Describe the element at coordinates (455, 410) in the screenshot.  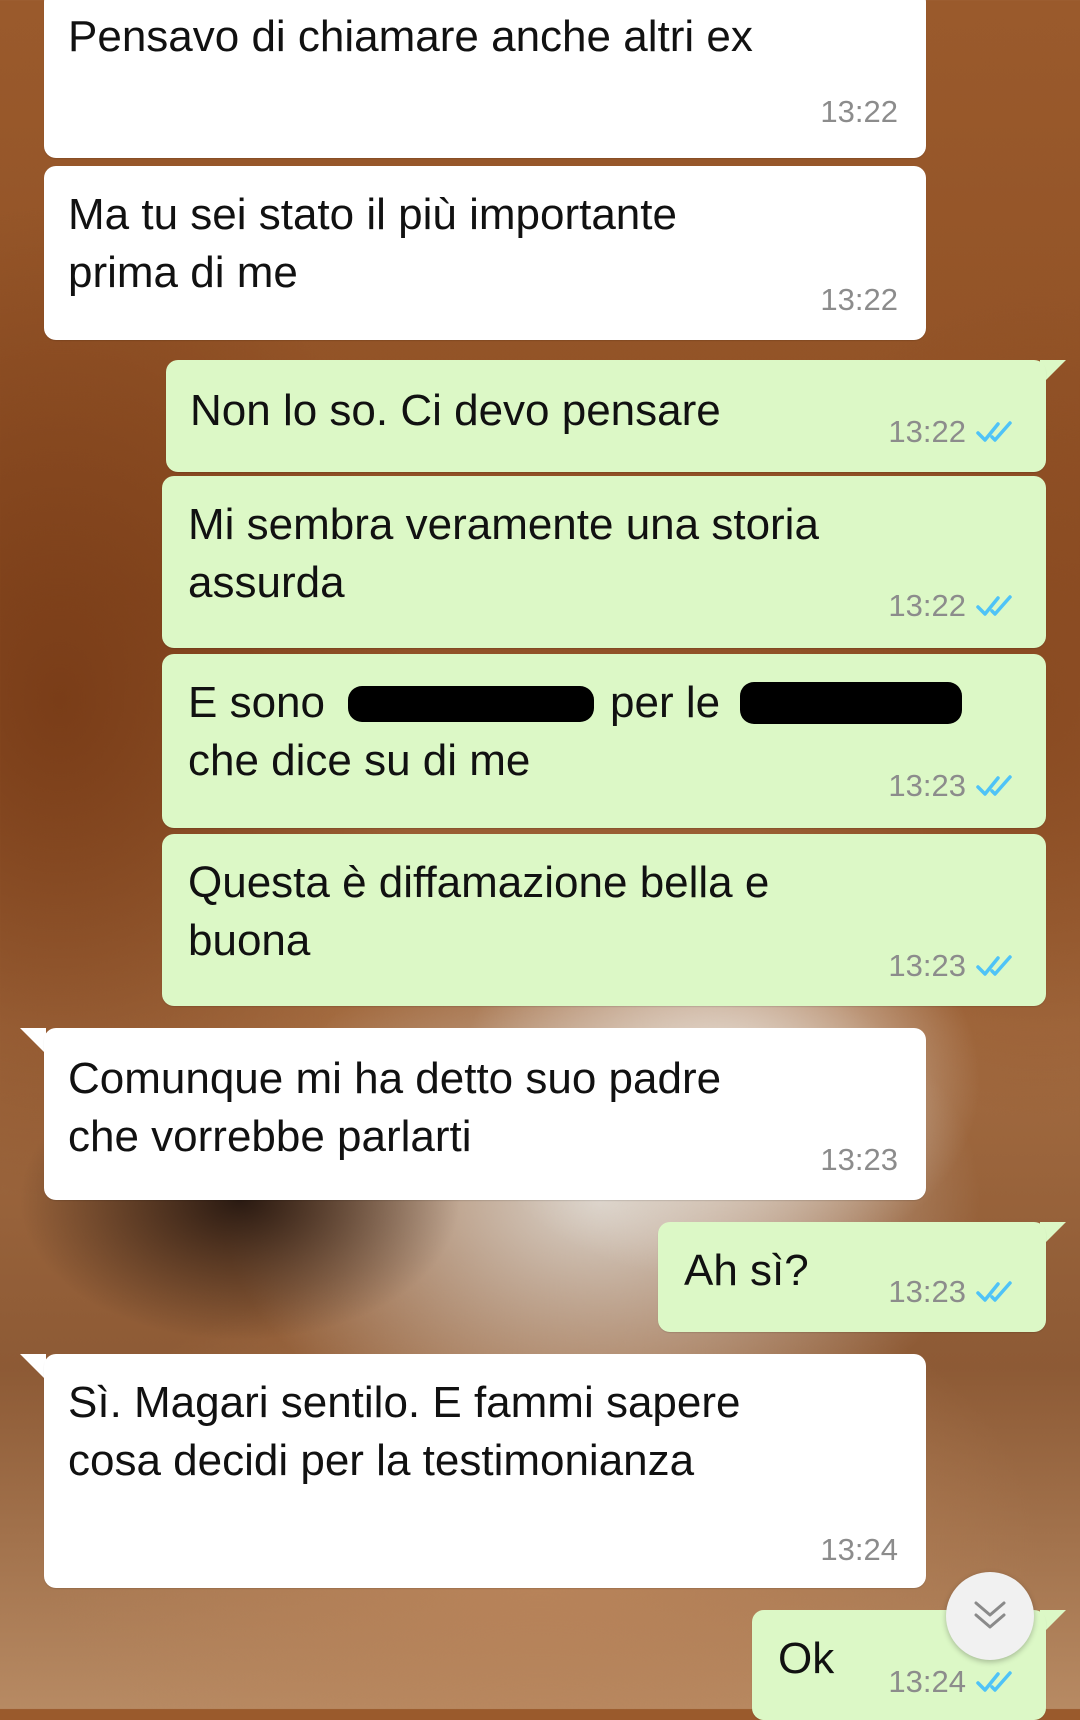
I see `message-text: Non lo so. Ci devo pensare` at that location.